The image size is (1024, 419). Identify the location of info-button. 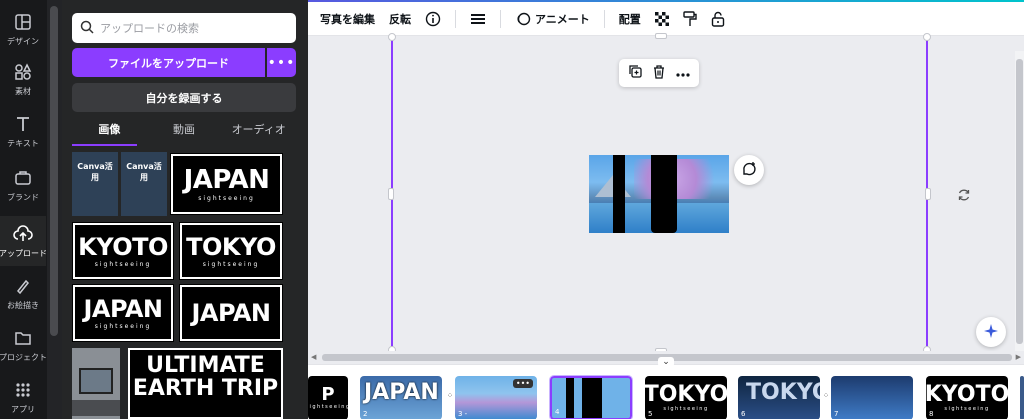
(433, 19).